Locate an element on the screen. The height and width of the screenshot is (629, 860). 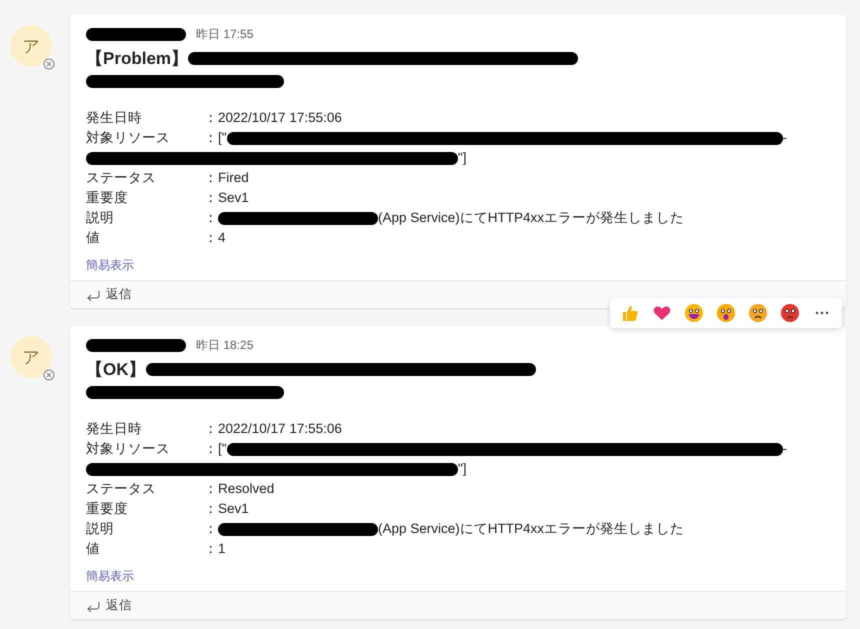
message-title: 【Problem】 is located at coordinates (137, 59).